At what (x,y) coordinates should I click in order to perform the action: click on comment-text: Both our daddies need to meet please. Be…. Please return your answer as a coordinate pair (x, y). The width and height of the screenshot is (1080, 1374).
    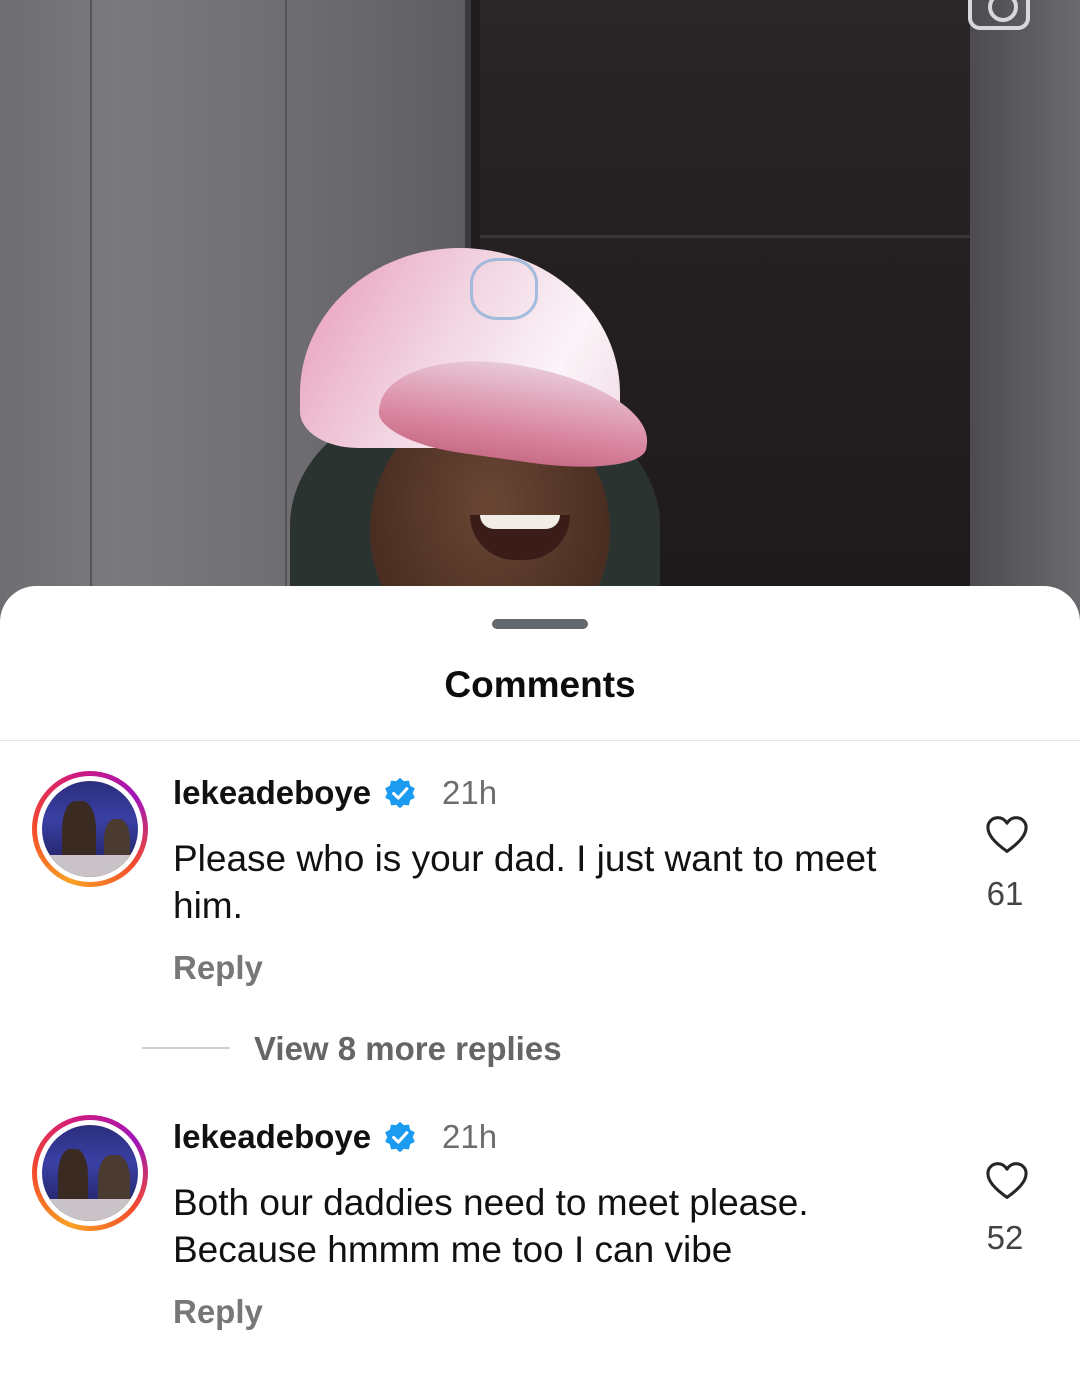
    Looking at the image, I should click on (491, 1226).